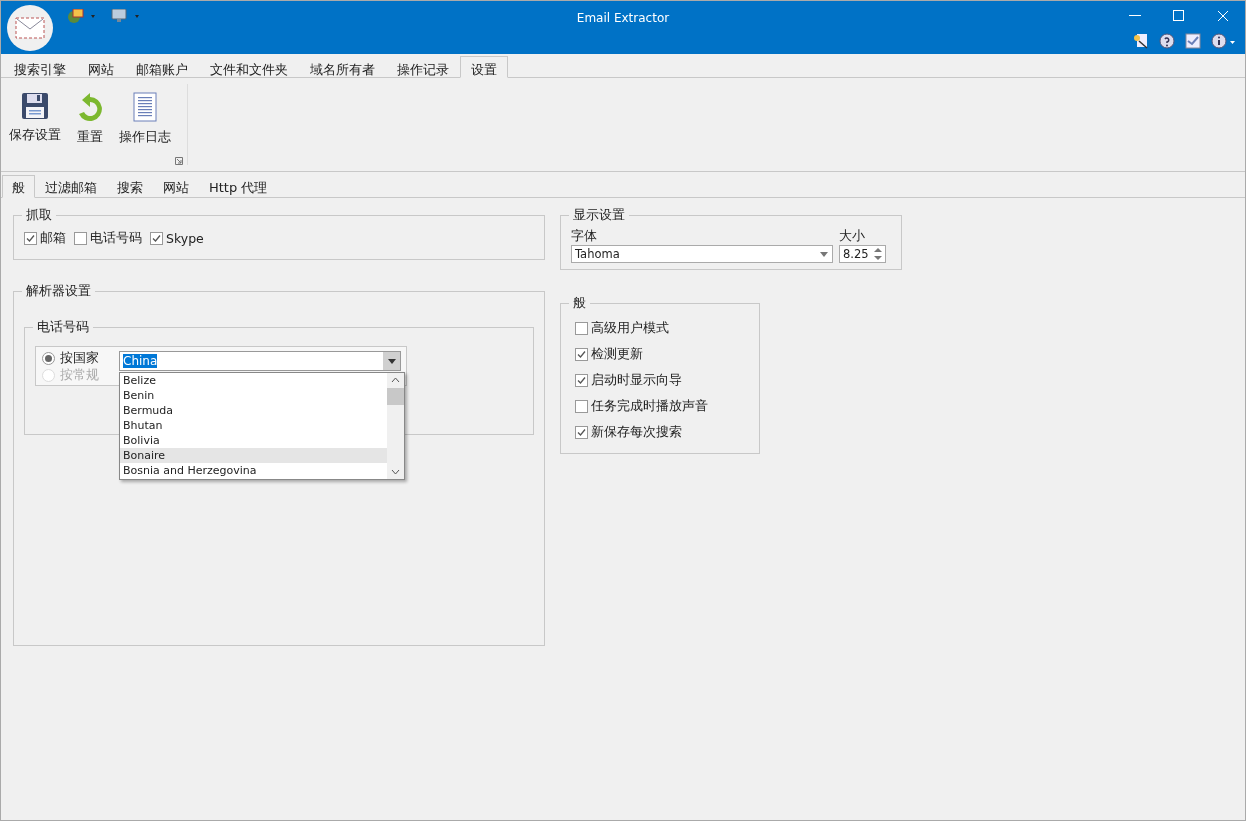 The width and height of the screenshot is (1246, 821). I want to click on checkbox-label: 检测更新, so click(617, 354).